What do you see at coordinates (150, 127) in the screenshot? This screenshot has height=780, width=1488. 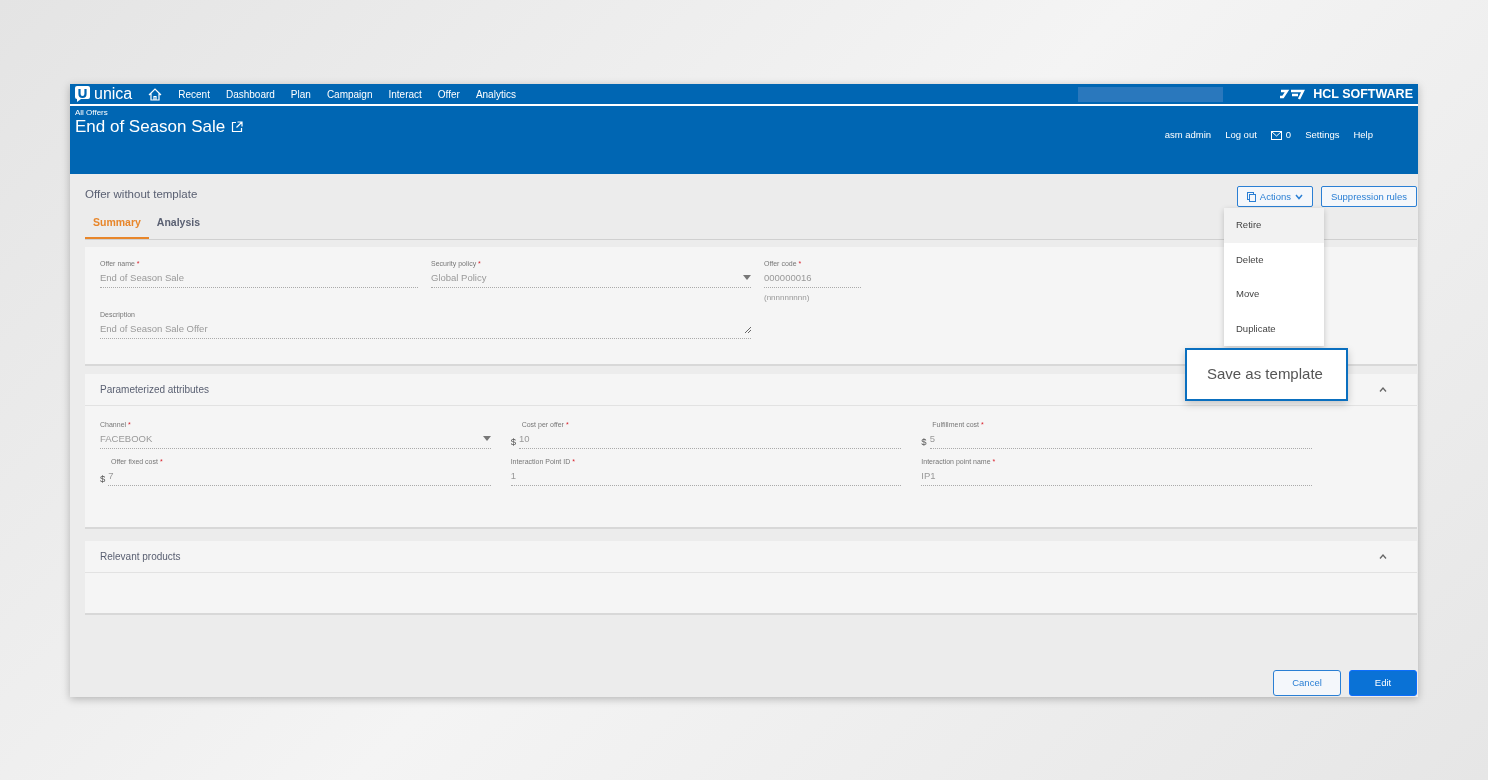 I see `page-title: End of Season Sale` at bounding box center [150, 127].